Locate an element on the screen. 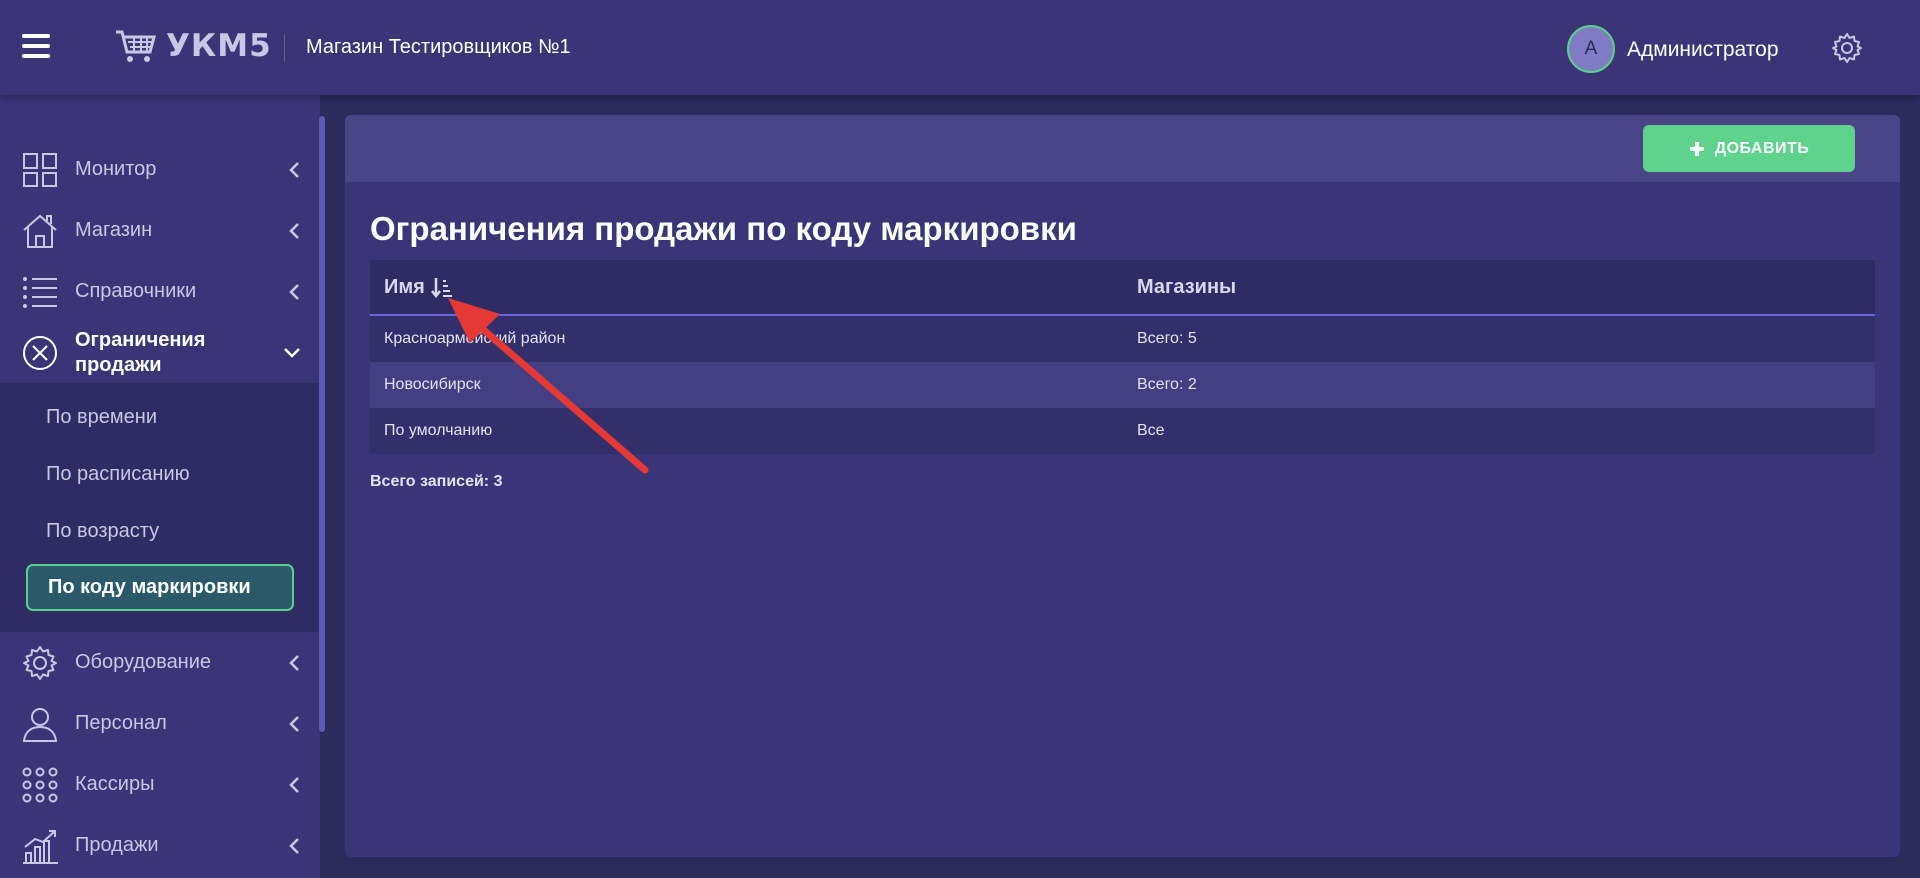 Image resolution: width=1920 pixels, height=878 pixels. sidebar-item-equipment: Оборудование is located at coordinates (160, 662).